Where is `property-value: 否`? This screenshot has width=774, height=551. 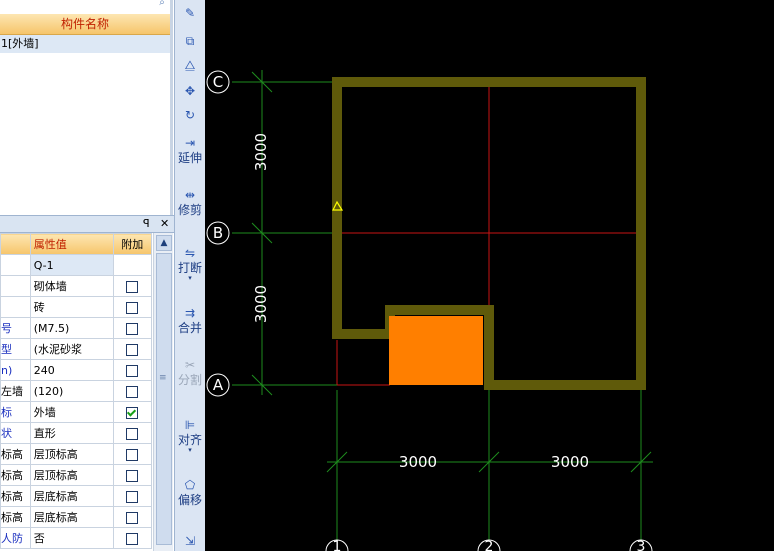
property-value: 否 is located at coordinates (71, 538).